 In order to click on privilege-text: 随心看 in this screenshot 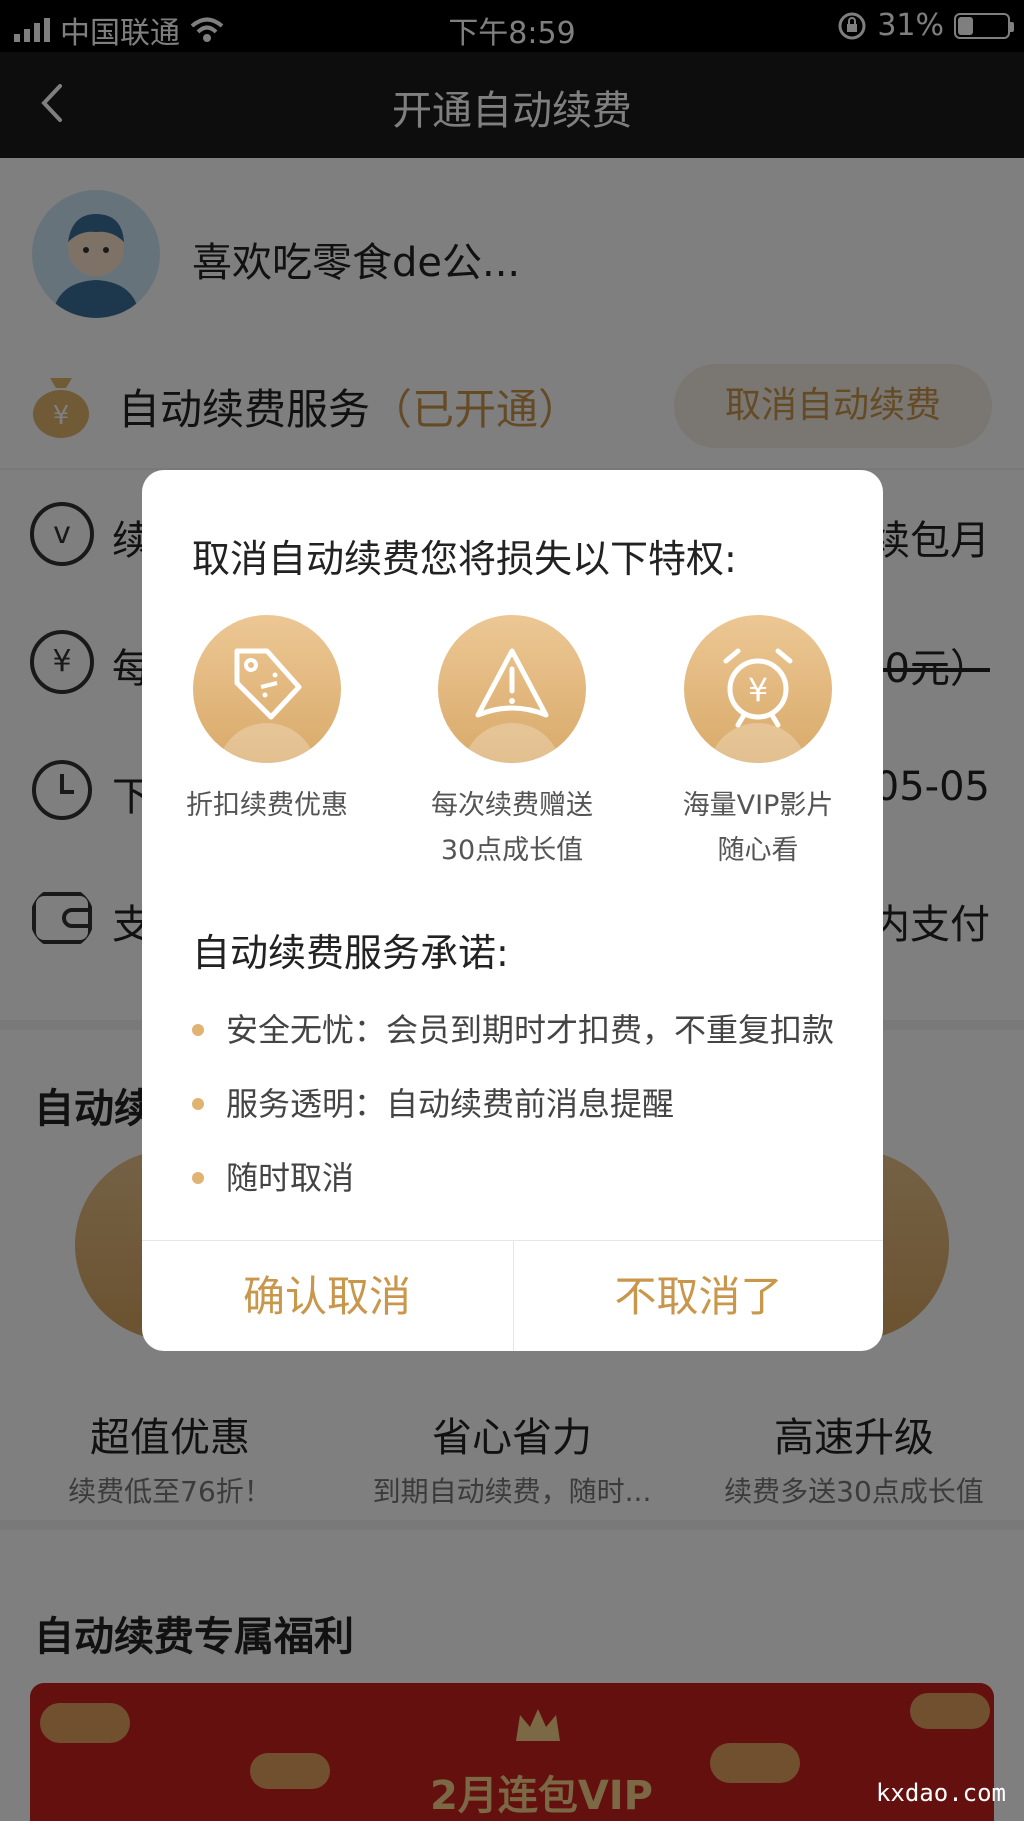, I will do `click(758, 850)`.